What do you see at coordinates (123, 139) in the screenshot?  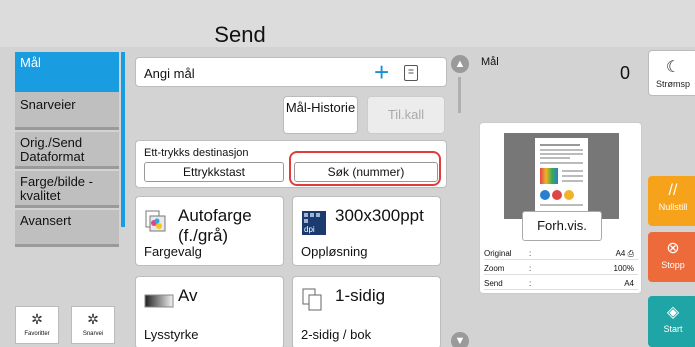 I see `left-scroll-indicator` at bounding box center [123, 139].